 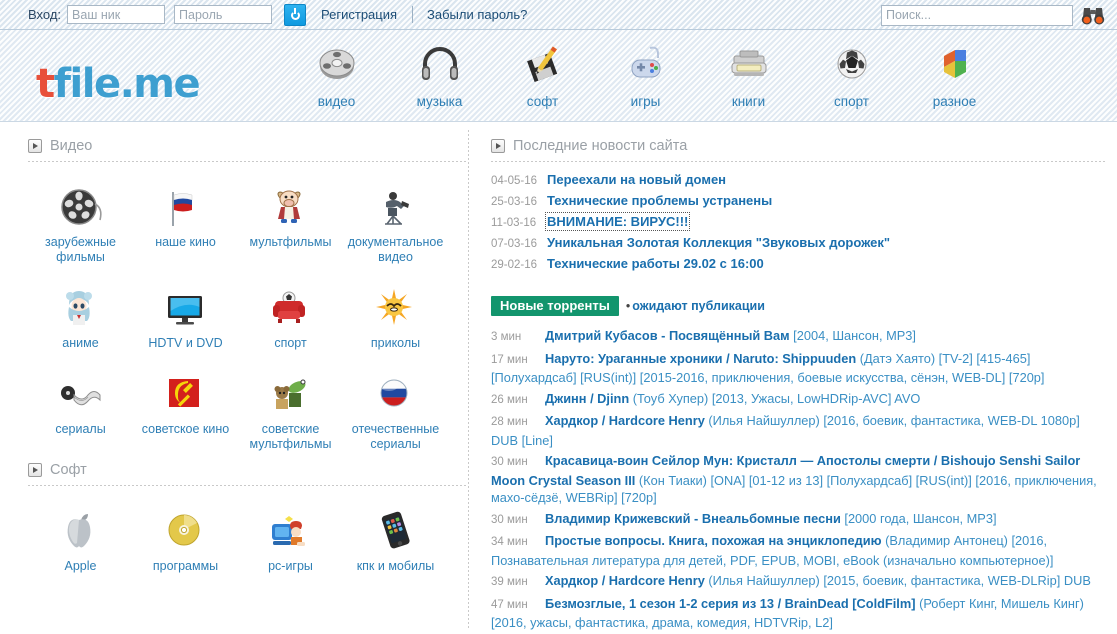 I want to click on nav-item-sport: спорт, so click(x=851, y=73).